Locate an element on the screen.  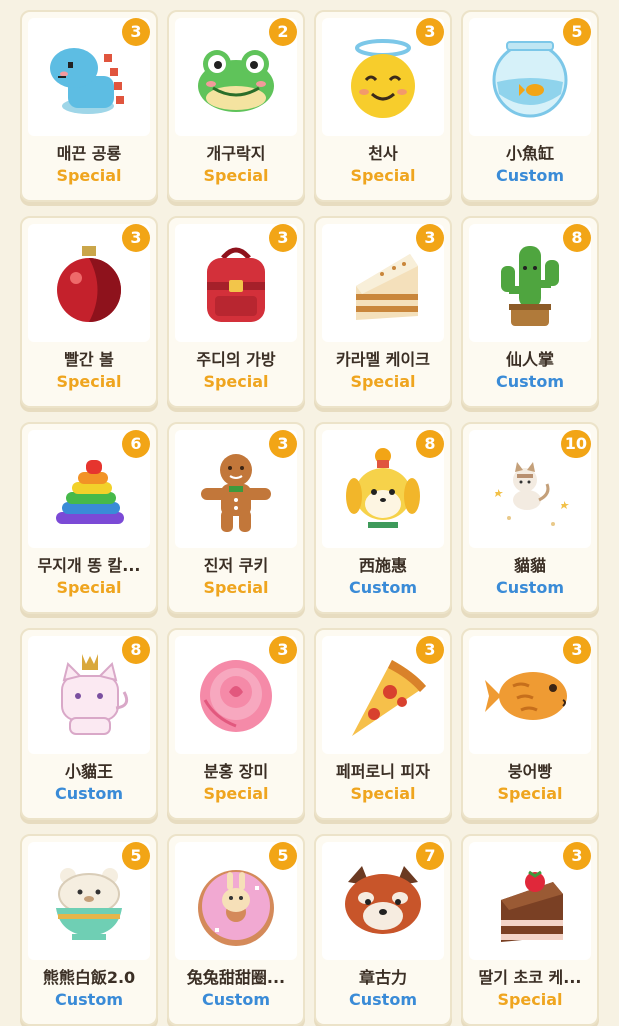
item-card: 3 천사 Special is located at coordinates (383, 106).